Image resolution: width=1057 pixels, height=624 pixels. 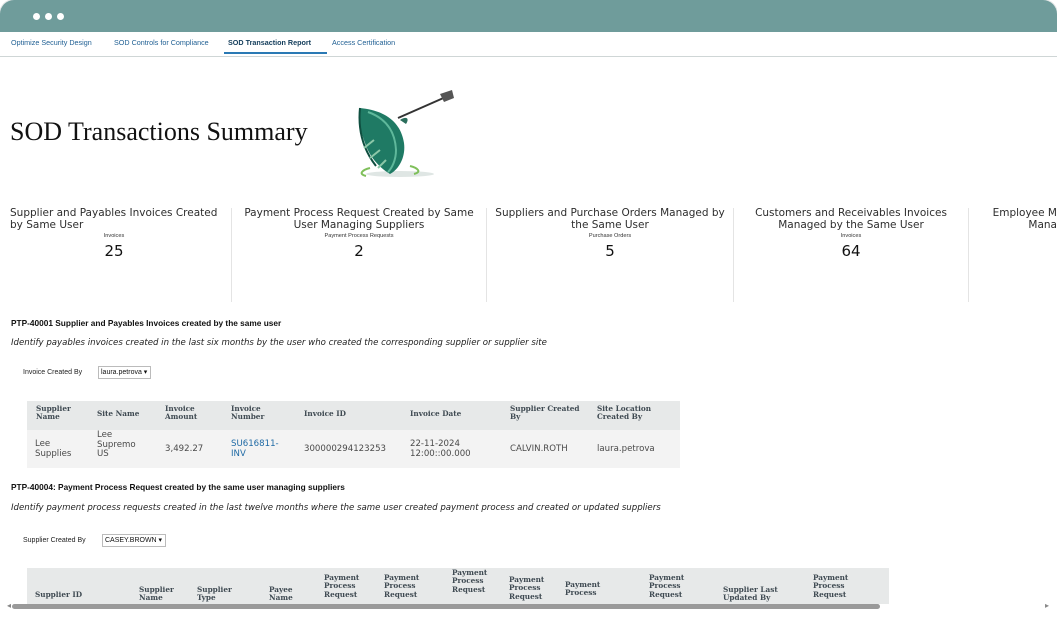 I want to click on window-minimize-dot, so click(x=48, y=16).